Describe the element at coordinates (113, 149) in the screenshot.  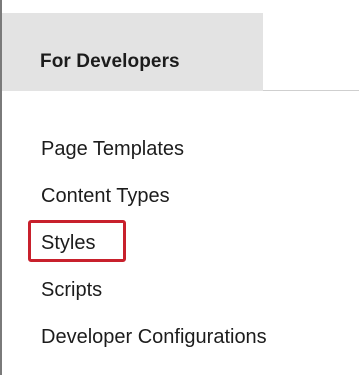
I see `menu-item-label: Page Templates` at that location.